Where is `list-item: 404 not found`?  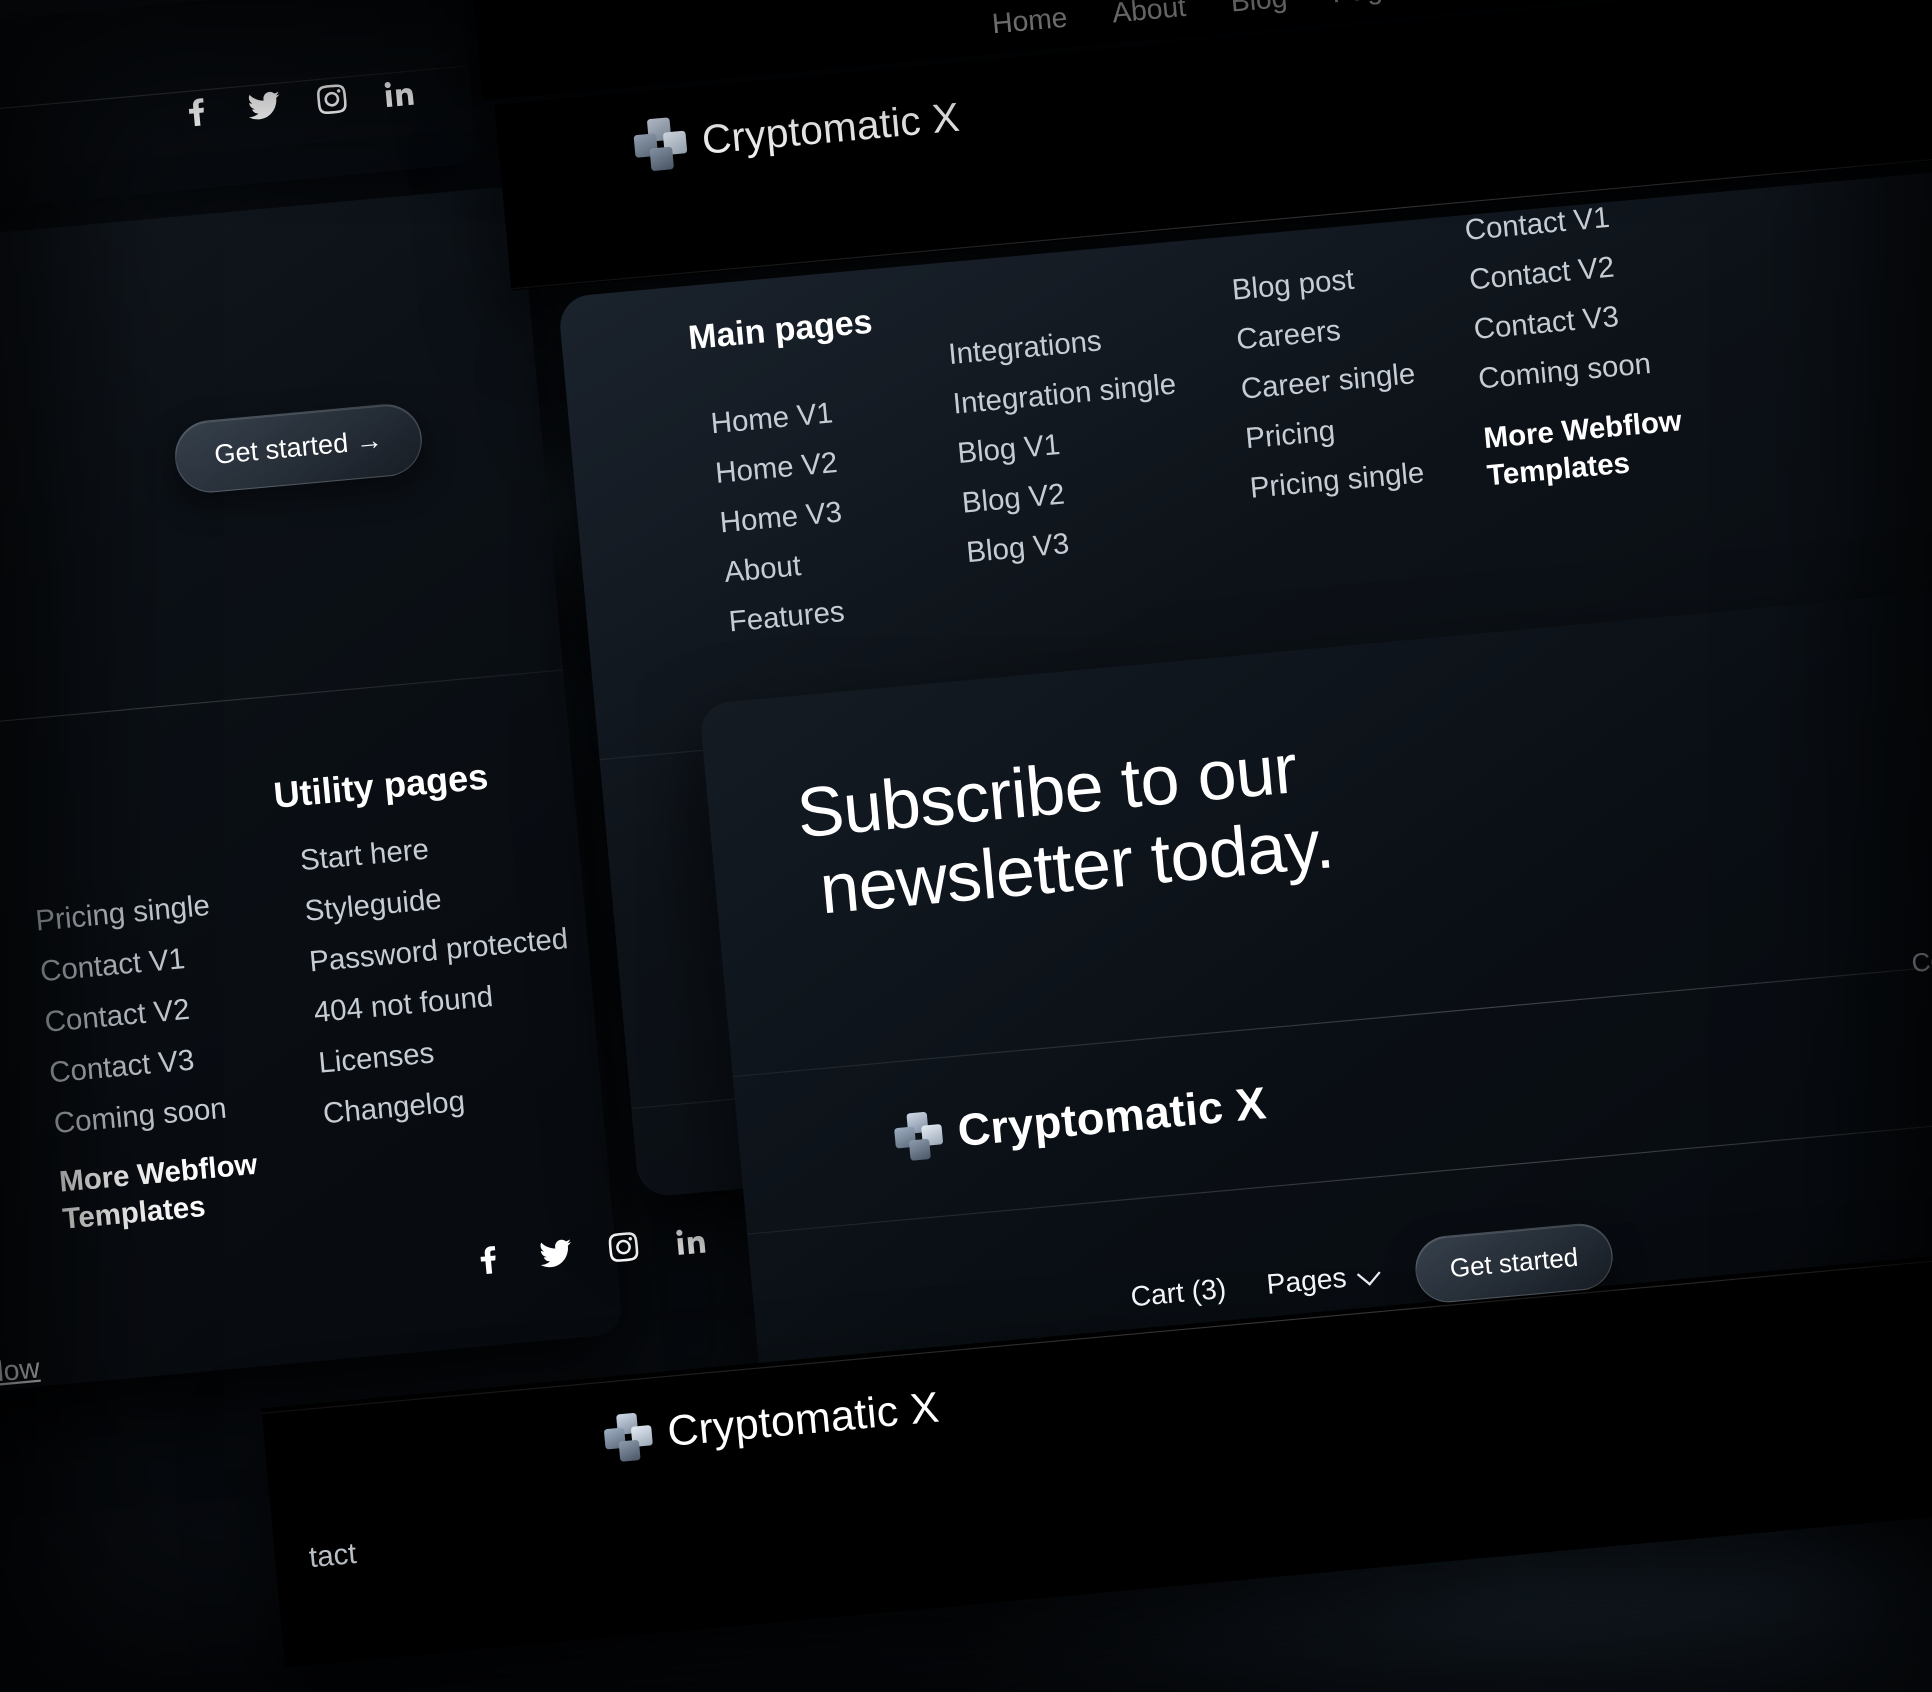 list-item: 404 not found is located at coordinates (443, 1001).